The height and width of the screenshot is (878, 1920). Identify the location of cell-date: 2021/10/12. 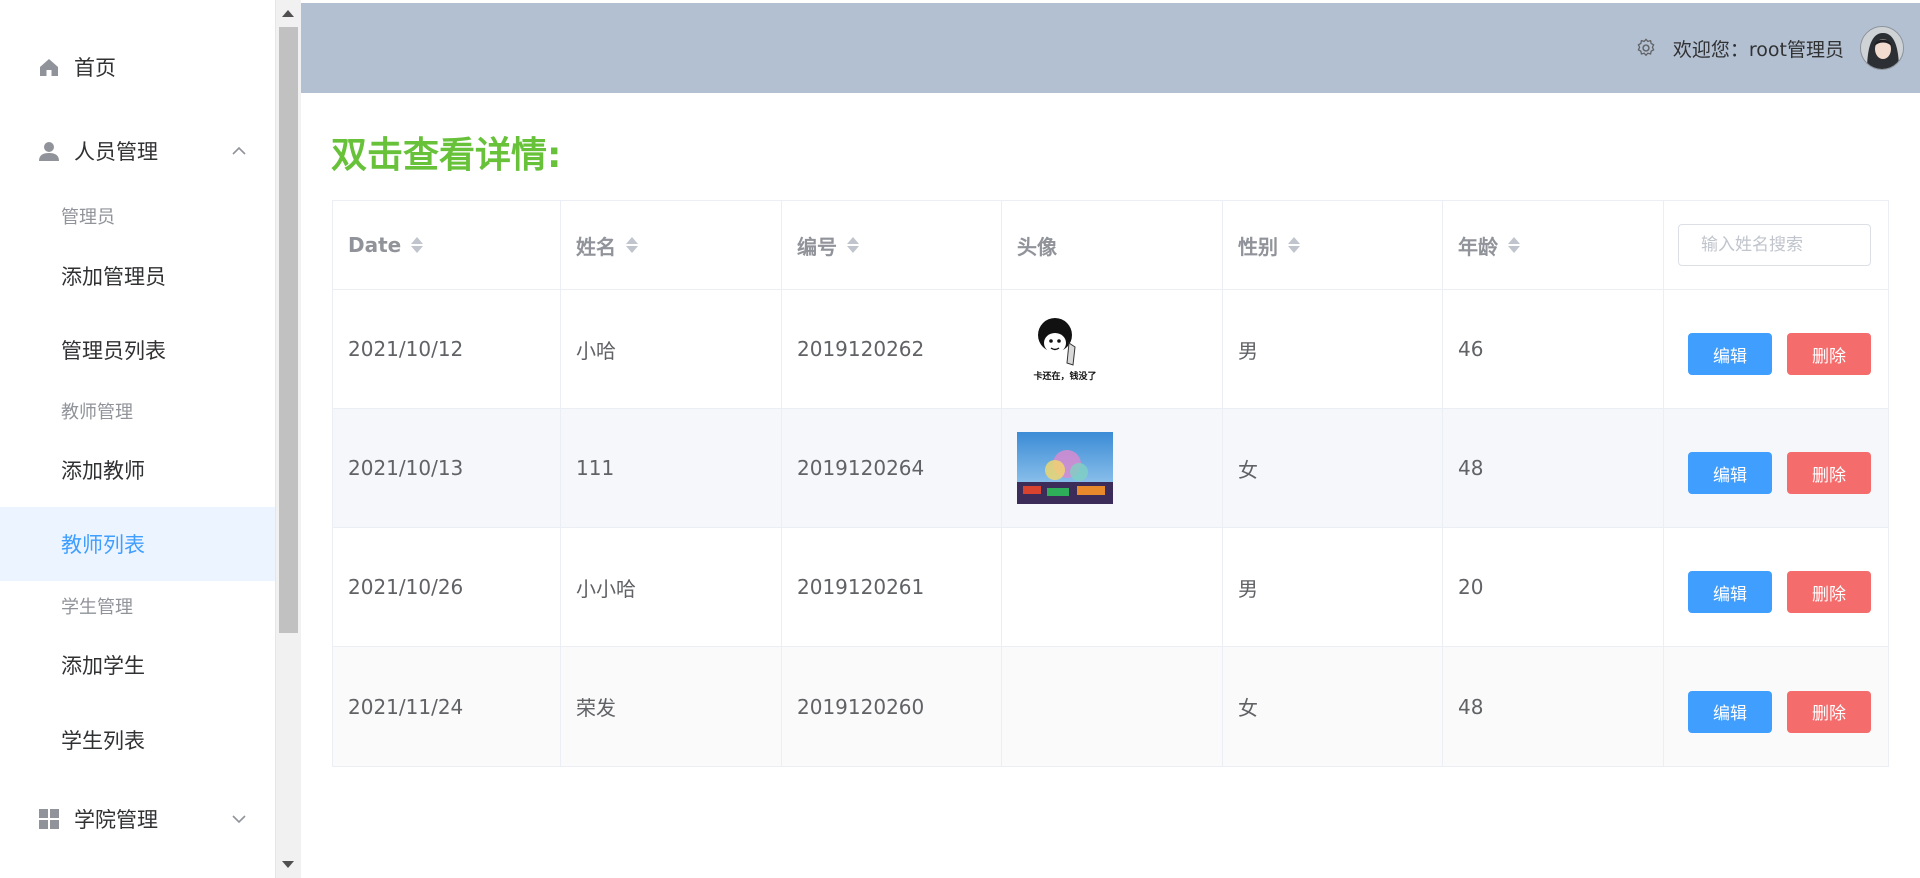
(447, 349).